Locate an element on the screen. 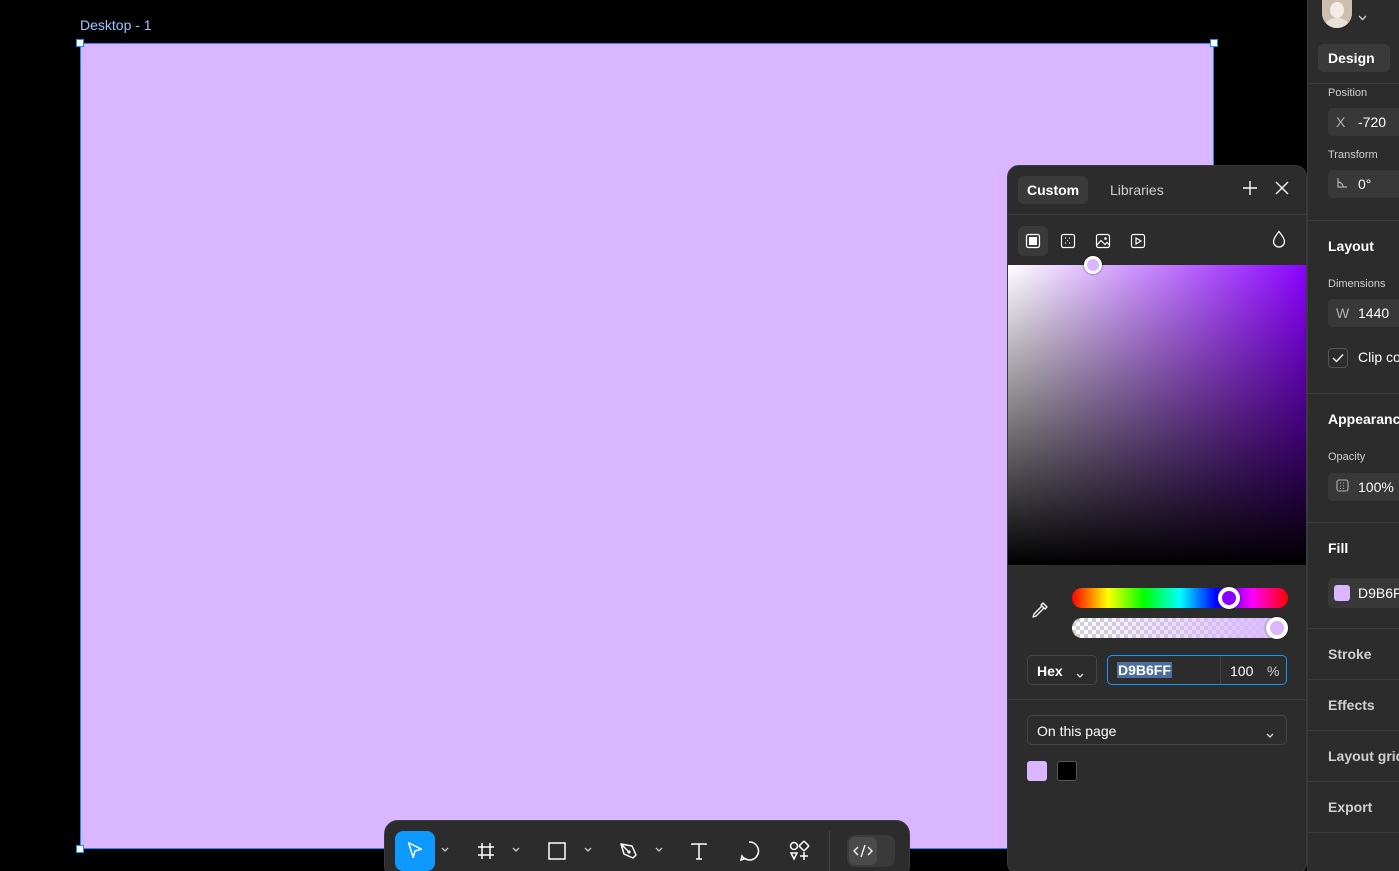 This screenshot has height=871, width=1399. pen-tool-button is located at coordinates (629, 851).